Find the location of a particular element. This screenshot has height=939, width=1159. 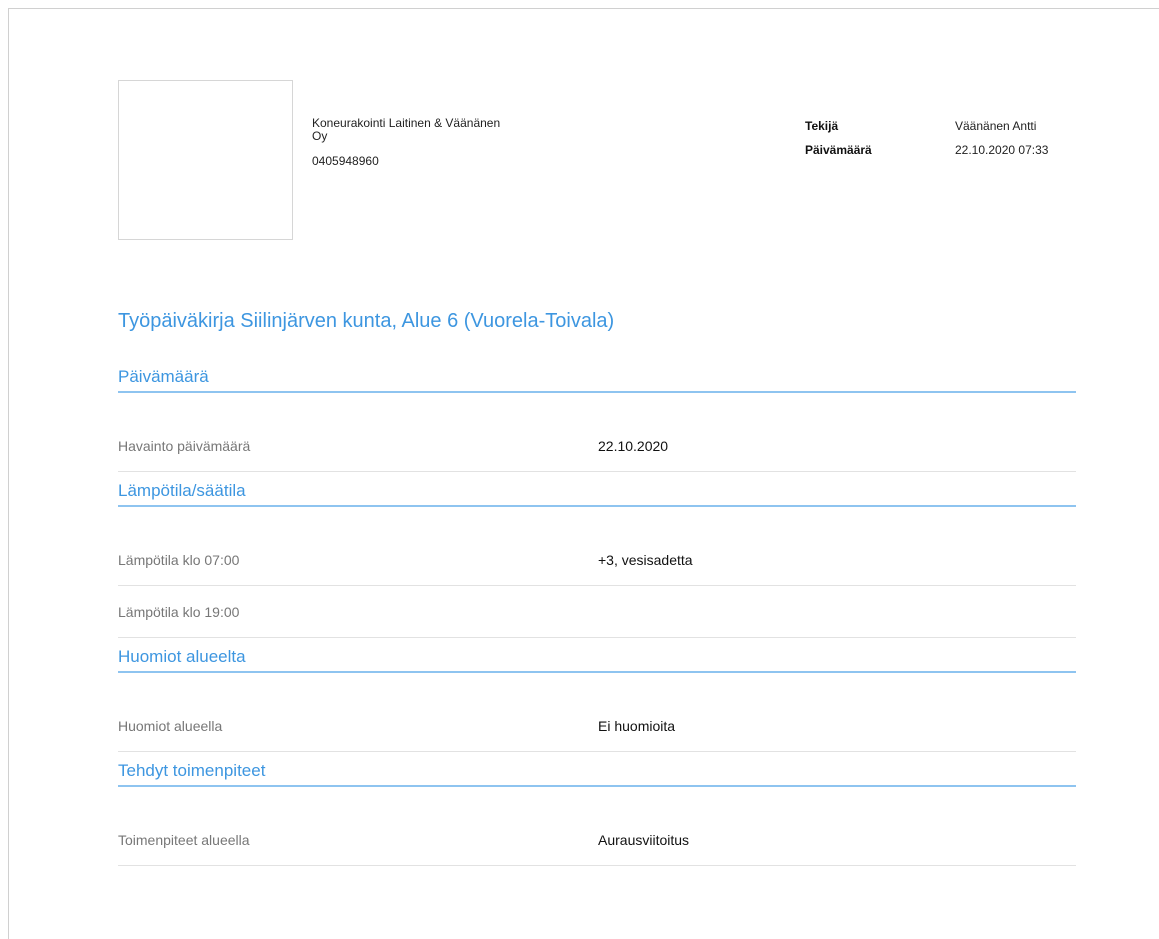

field-row: Havainto päivämäärä 22.10.2020 is located at coordinates (597, 432).